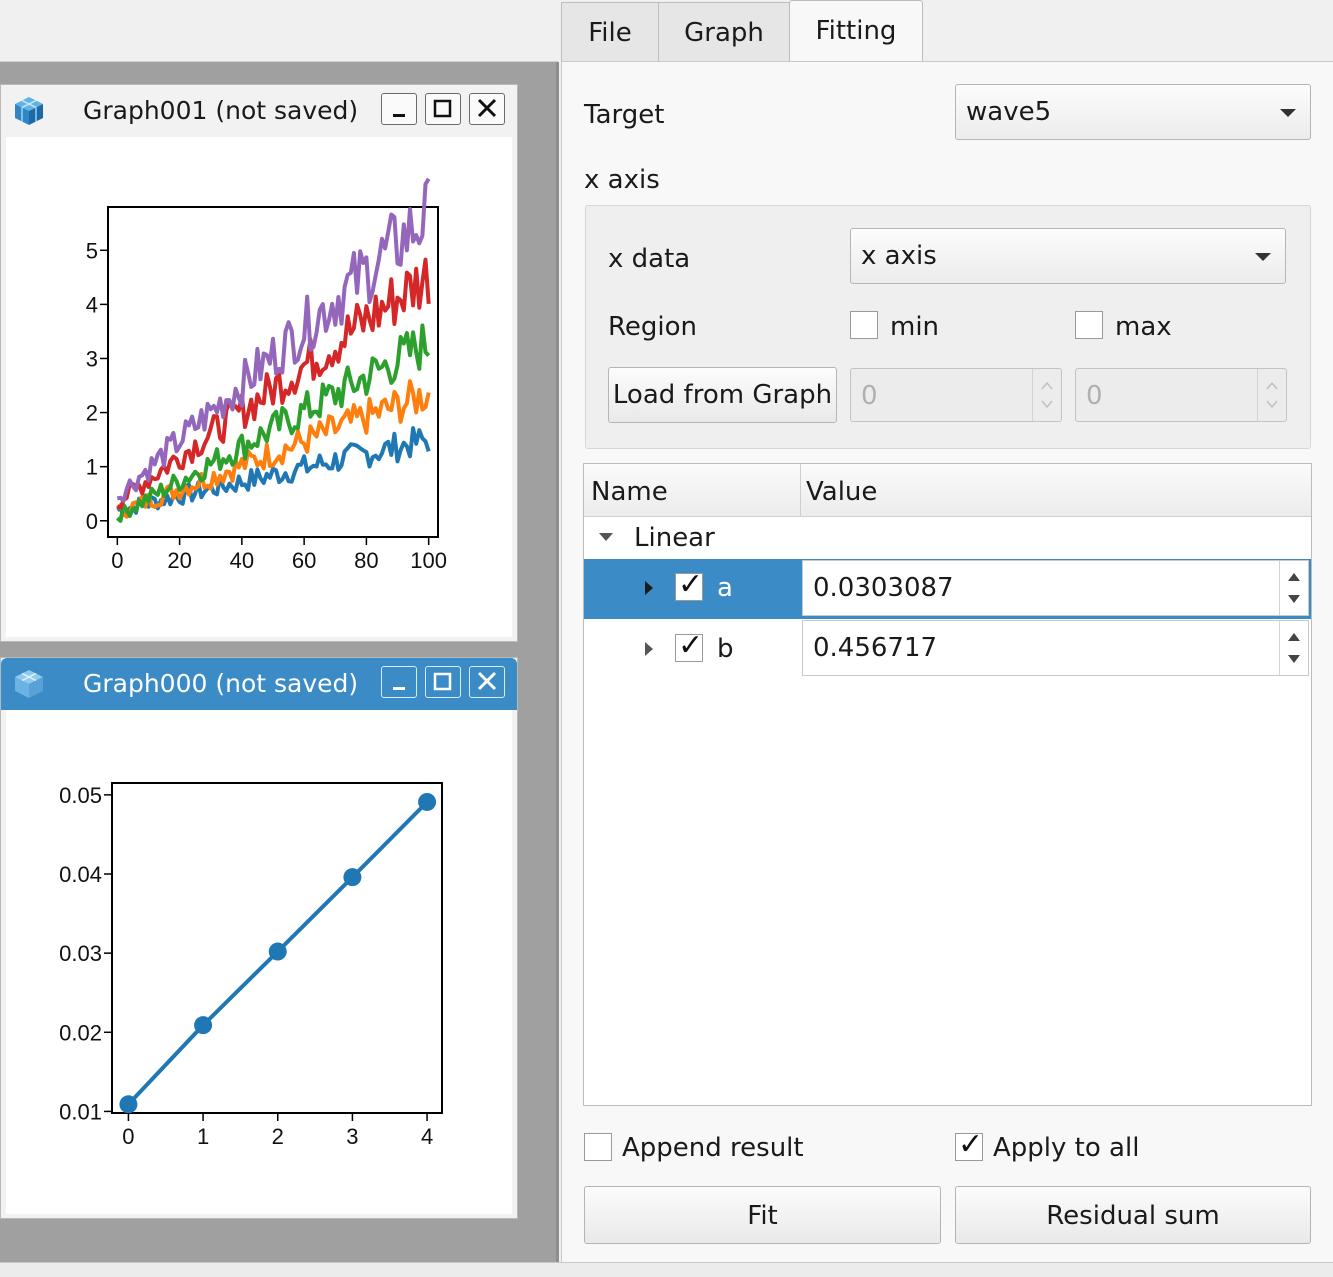  I want to click on target-value: wave5, so click(1009, 112).